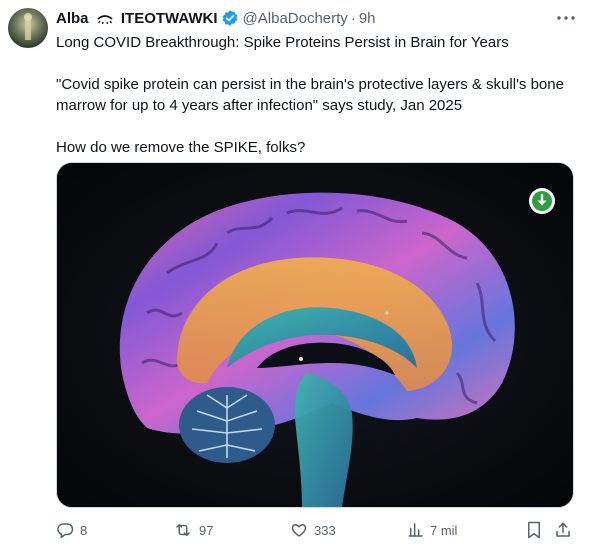 This screenshot has height=552, width=590. Describe the element at coordinates (295, 18) in the screenshot. I see `author-handle: @AlbaDocherty` at that location.